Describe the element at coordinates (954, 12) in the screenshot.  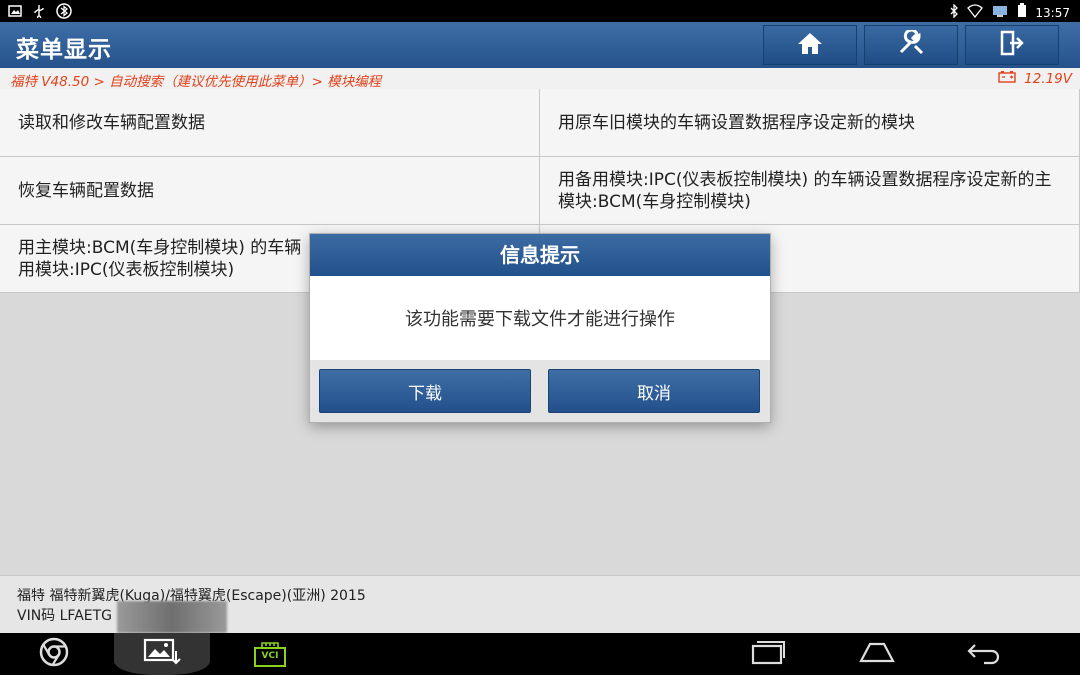
I see `bluetooth-icon` at that location.